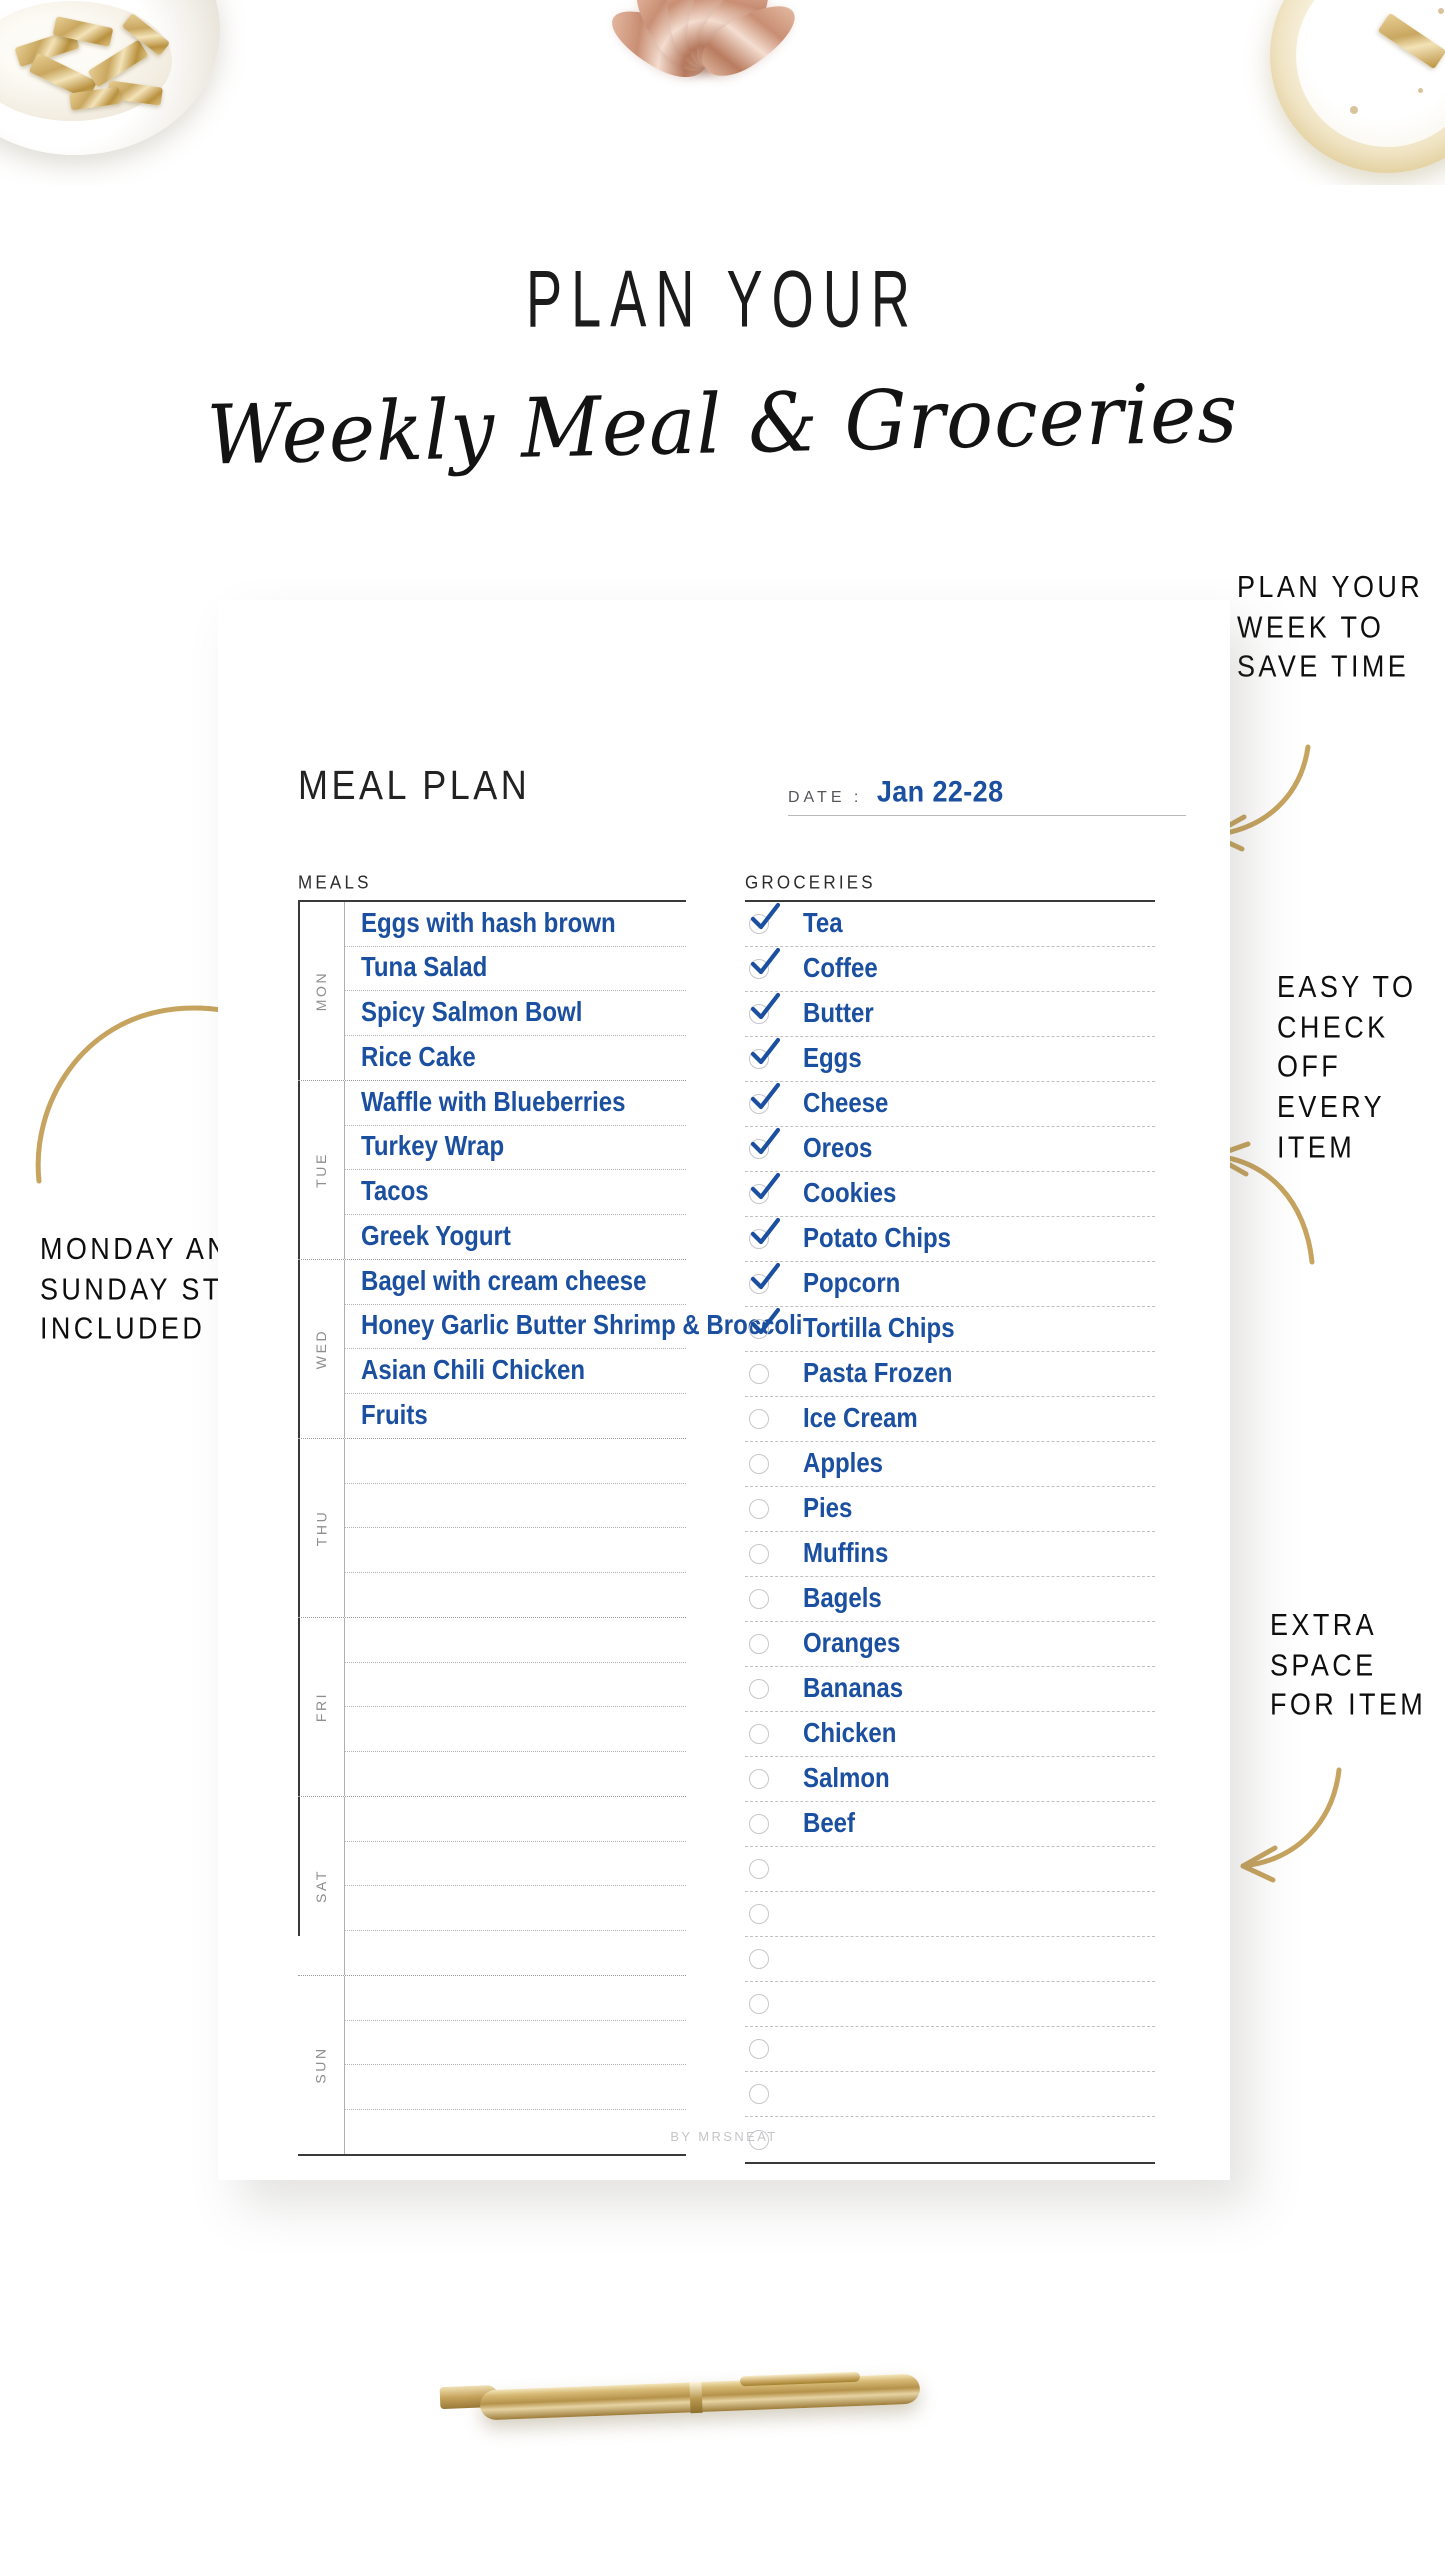 The height and width of the screenshot is (2569, 1445). I want to click on date-value: Jan 22-28, so click(940, 792).